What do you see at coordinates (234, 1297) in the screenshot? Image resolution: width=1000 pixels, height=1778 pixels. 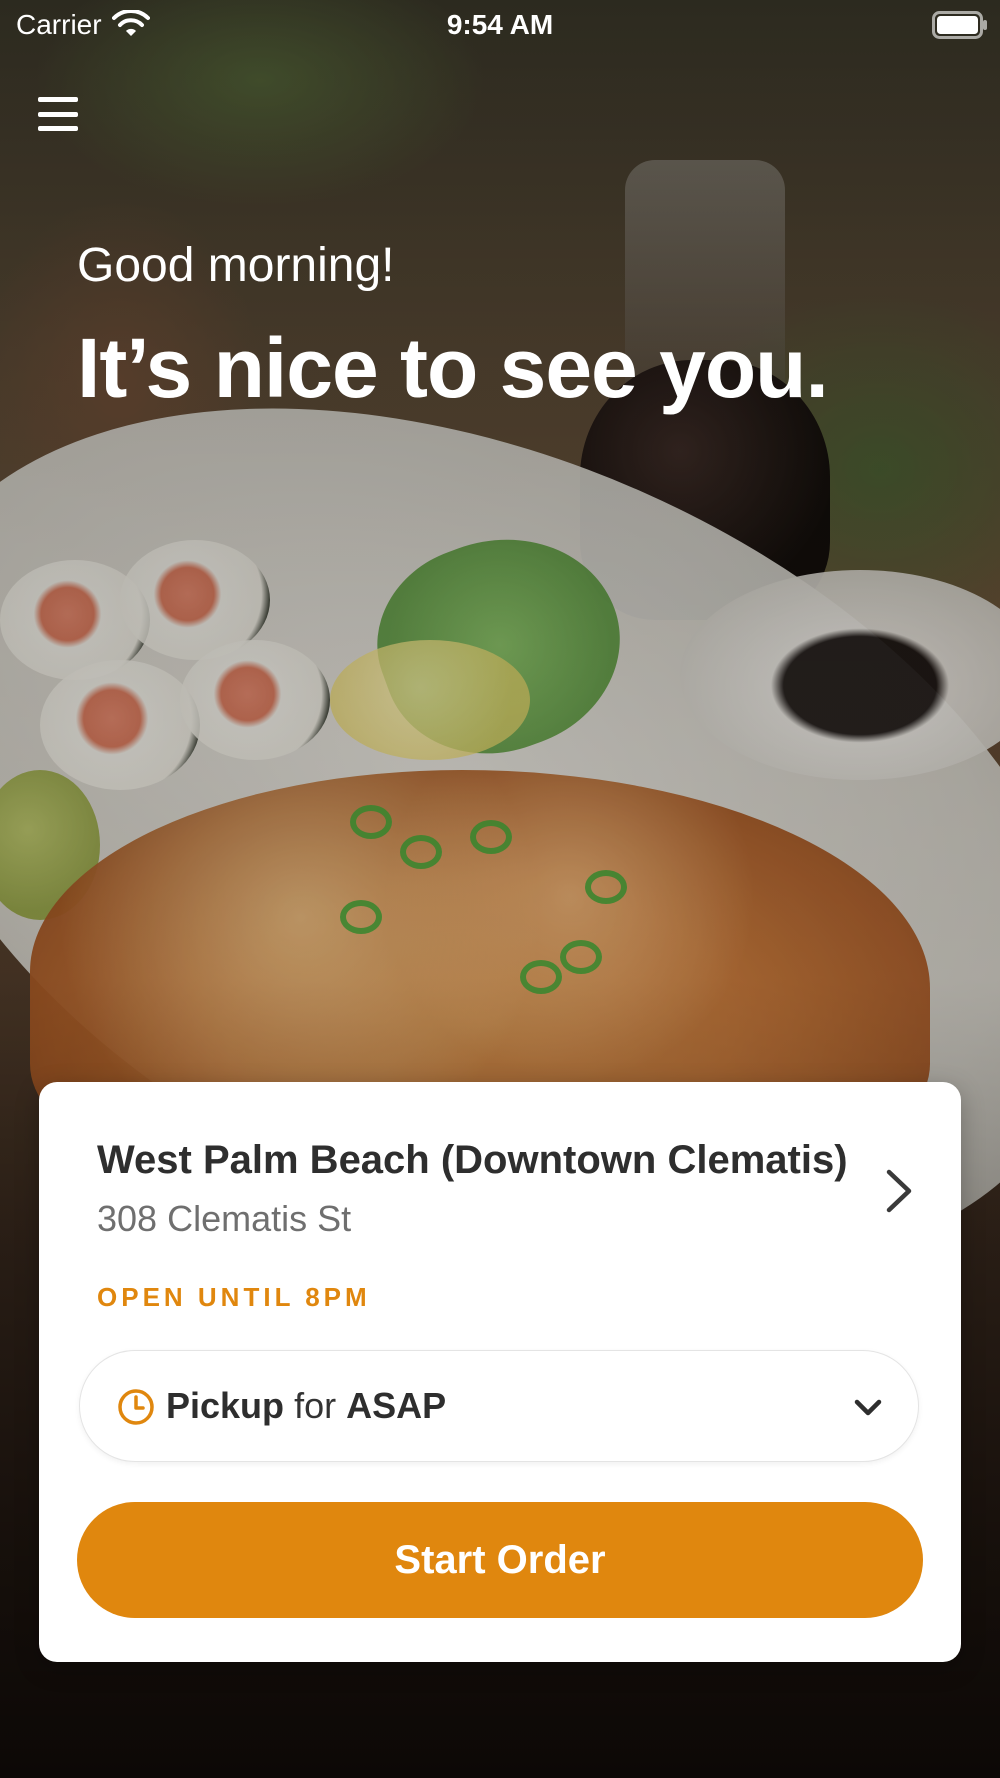 I see `hours-status-label: OPEN UNTIL 8PM` at bounding box center [234, 1297].